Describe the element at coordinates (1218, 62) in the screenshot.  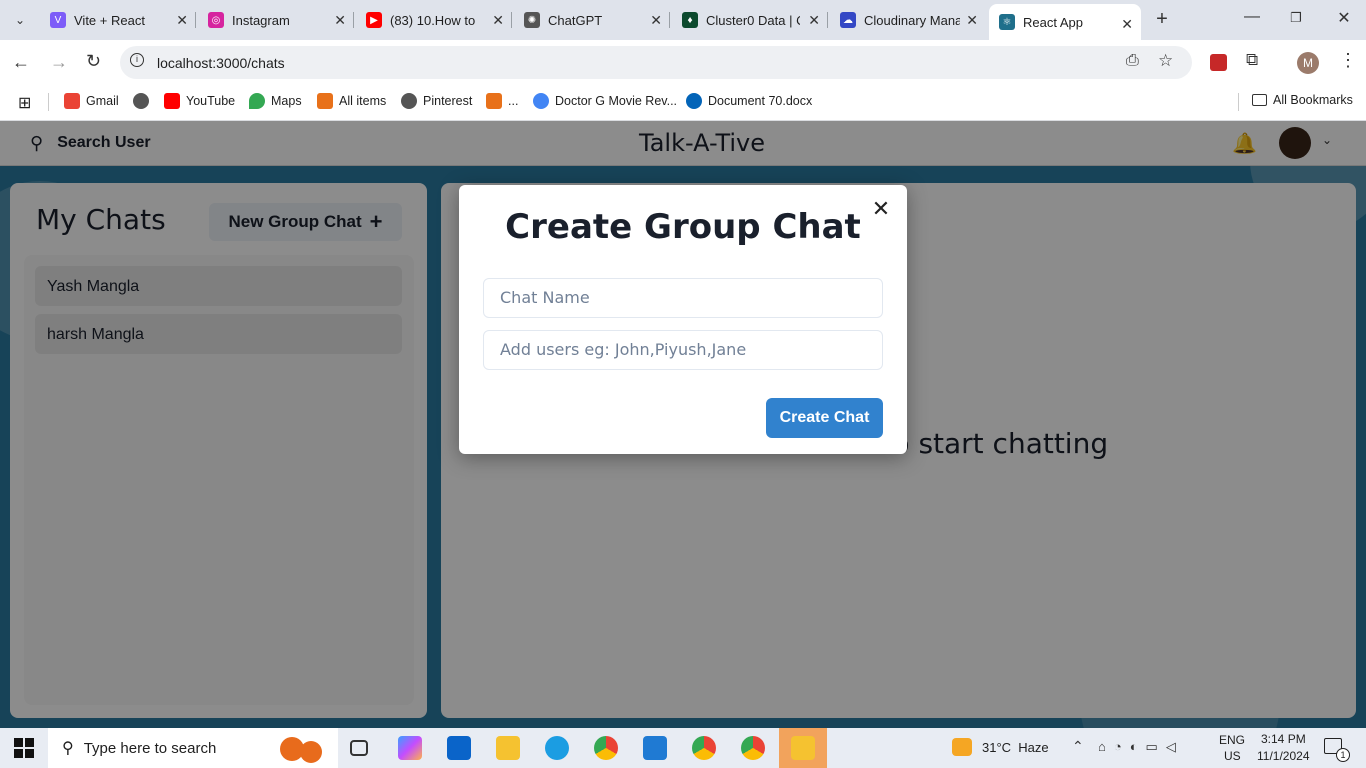
I see `extension-icon` at that location.